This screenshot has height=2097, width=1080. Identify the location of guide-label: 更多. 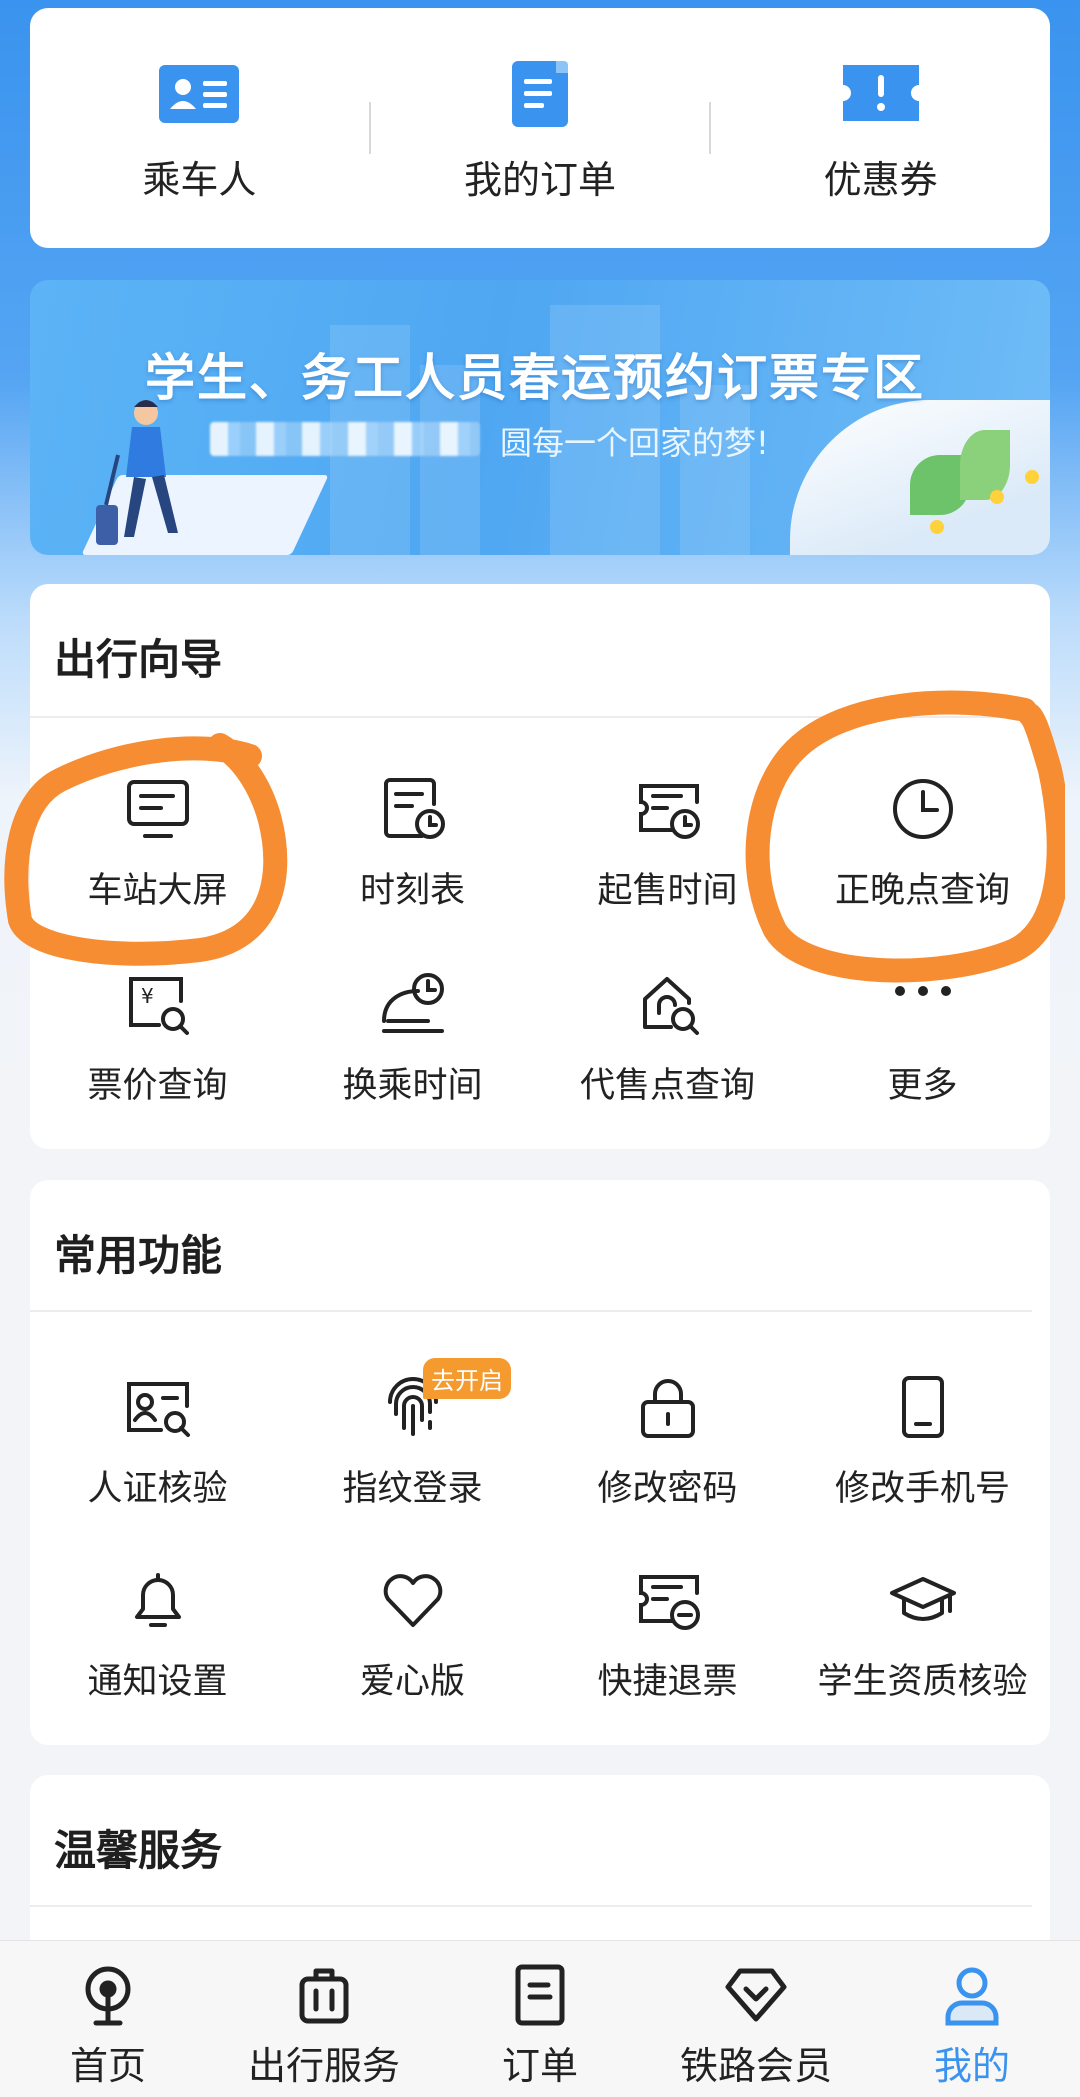
(922, 1086).